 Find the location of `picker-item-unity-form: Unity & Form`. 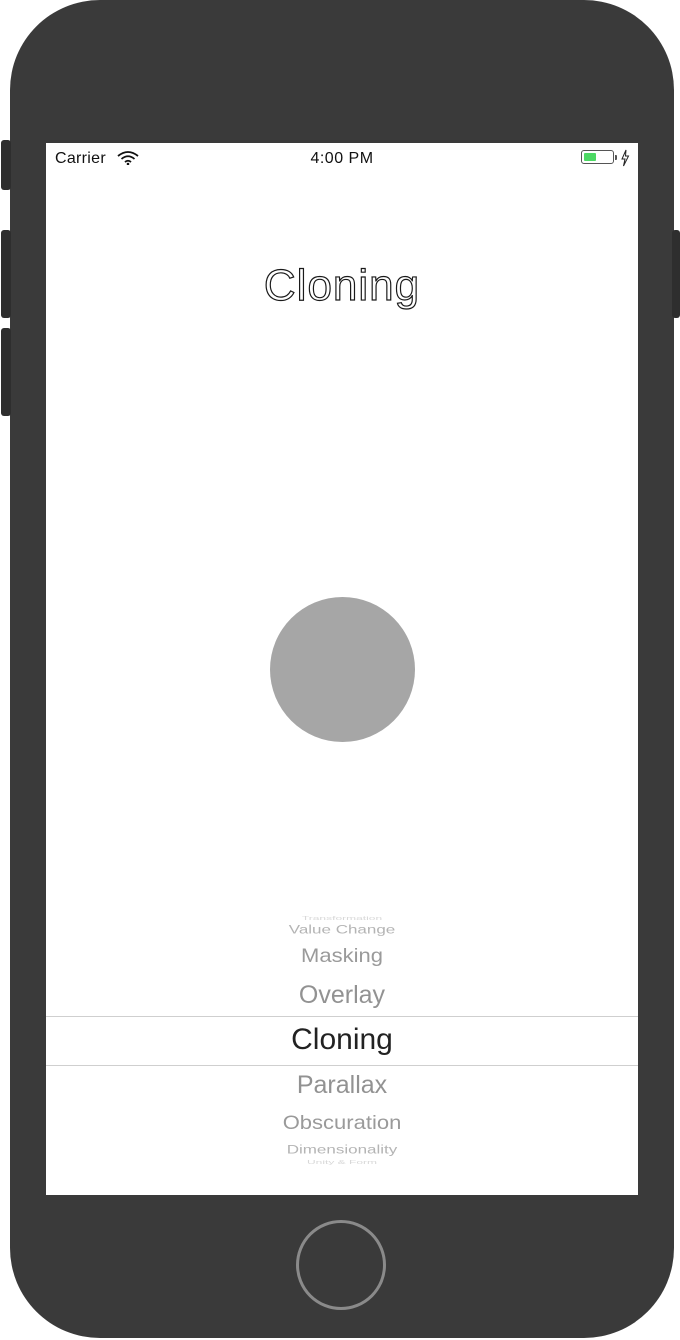

picker-item-unity-form: Unity & Form is located at coordinates (342, 1162).